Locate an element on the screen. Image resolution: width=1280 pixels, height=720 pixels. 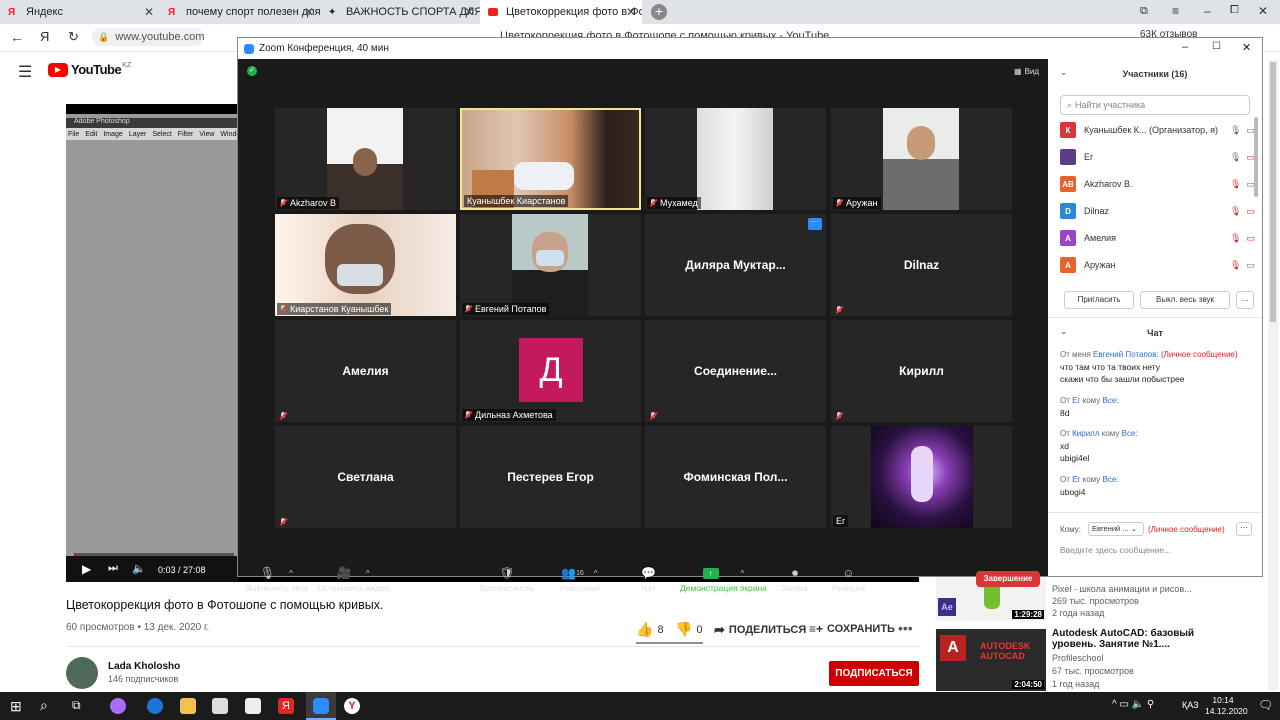
address-bar: 🔒 www.youtube.com is located at coordinates (148, 37).